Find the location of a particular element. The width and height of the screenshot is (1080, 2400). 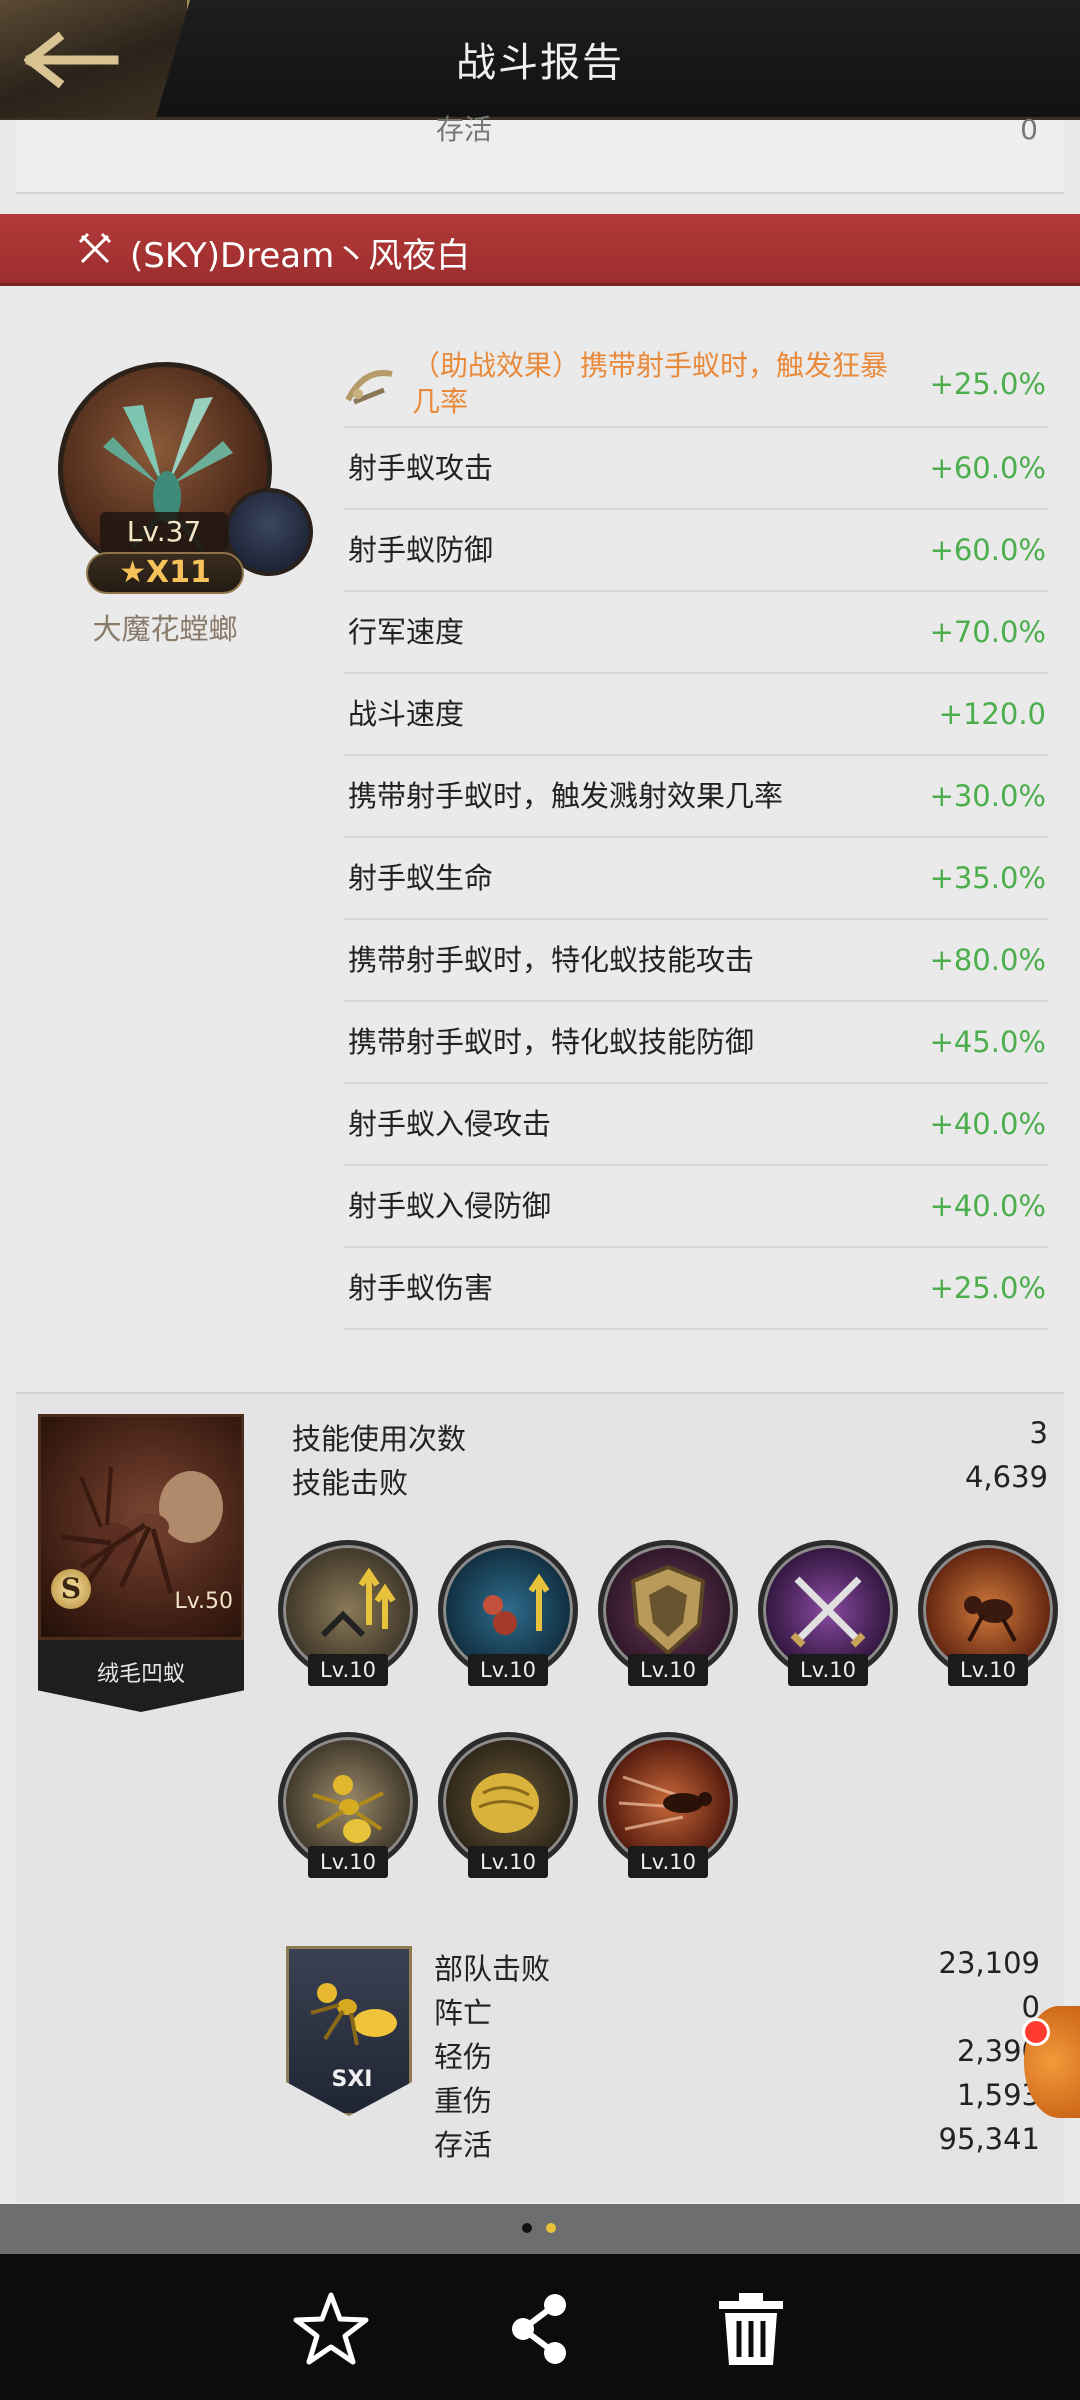

ant-name: 绒毛凹蚁 is located at coordinates (140, 1674).